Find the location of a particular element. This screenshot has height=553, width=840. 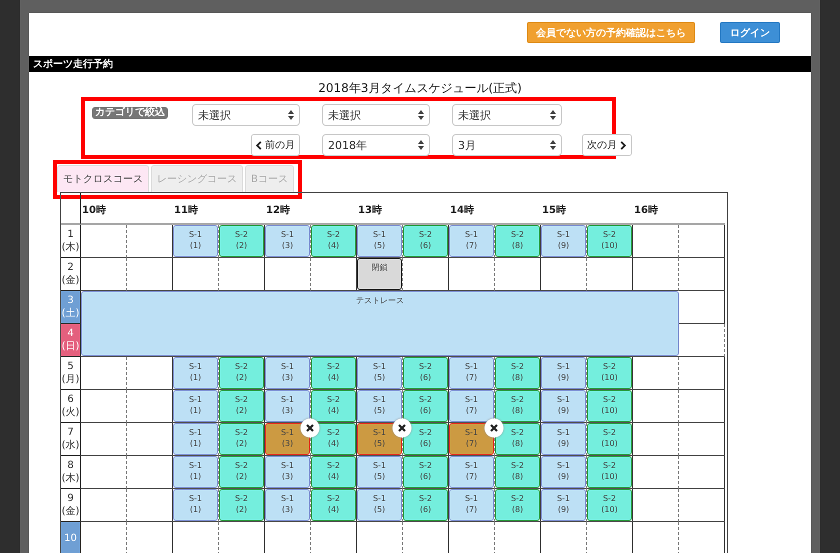

day-cell: 5 (月) is located at coordinates (71, 373).